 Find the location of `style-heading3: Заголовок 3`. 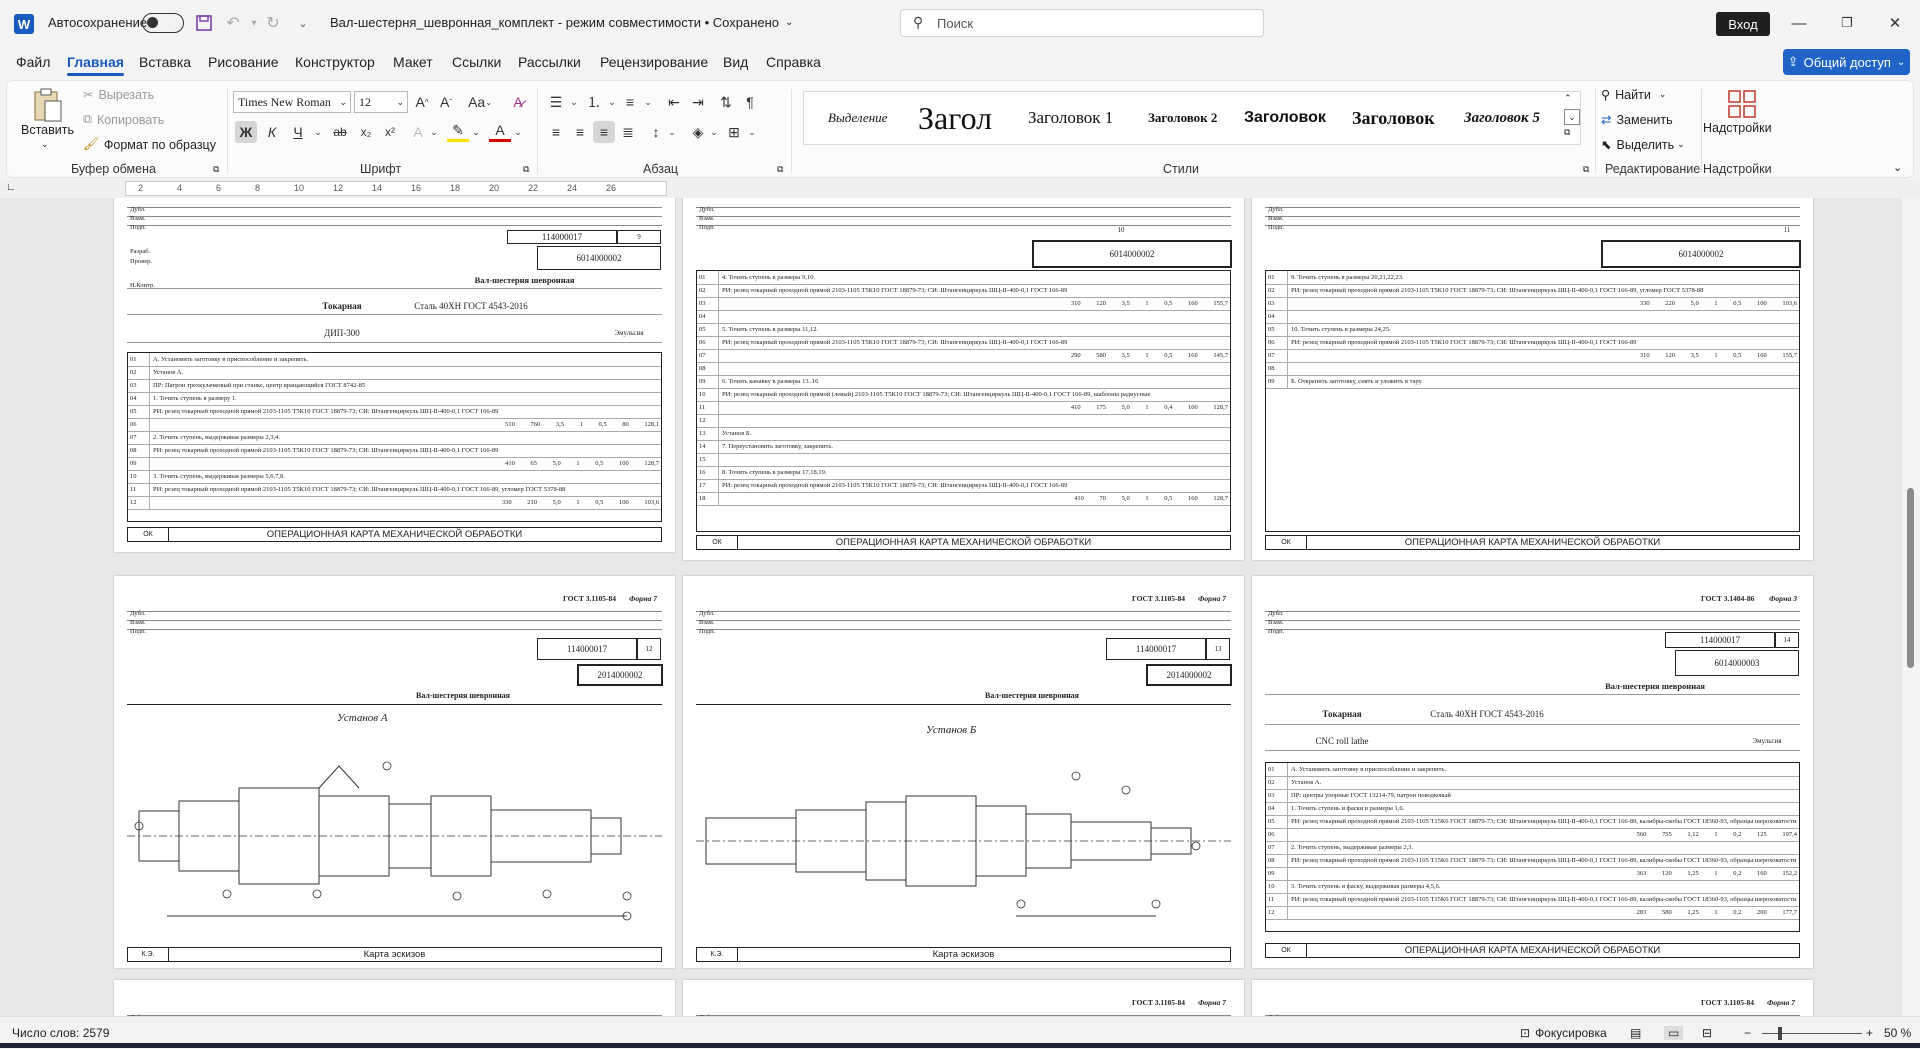

style-heading3: Заголовок 3 is located at coordinates (1287, 118).